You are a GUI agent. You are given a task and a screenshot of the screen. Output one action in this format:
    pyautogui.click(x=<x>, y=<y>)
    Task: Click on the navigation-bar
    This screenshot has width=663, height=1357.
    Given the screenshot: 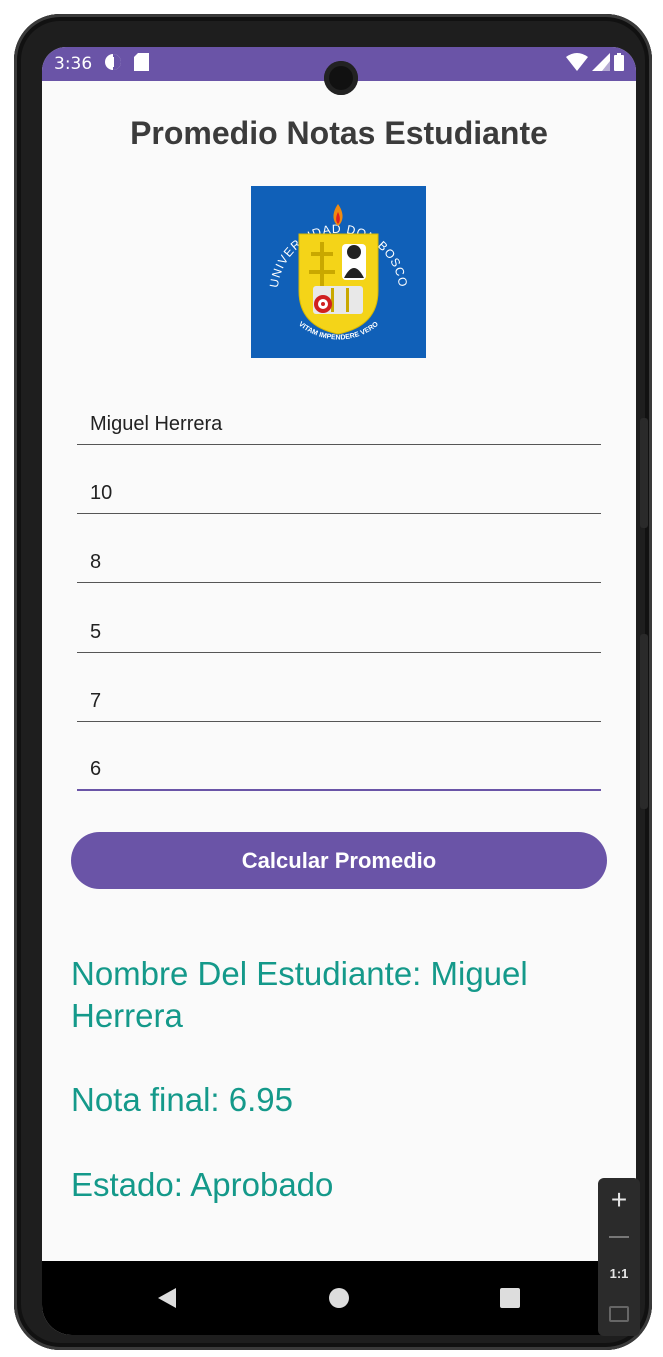 What is the action you would take?
    pyautogui.click(x=339, y=1298)
    